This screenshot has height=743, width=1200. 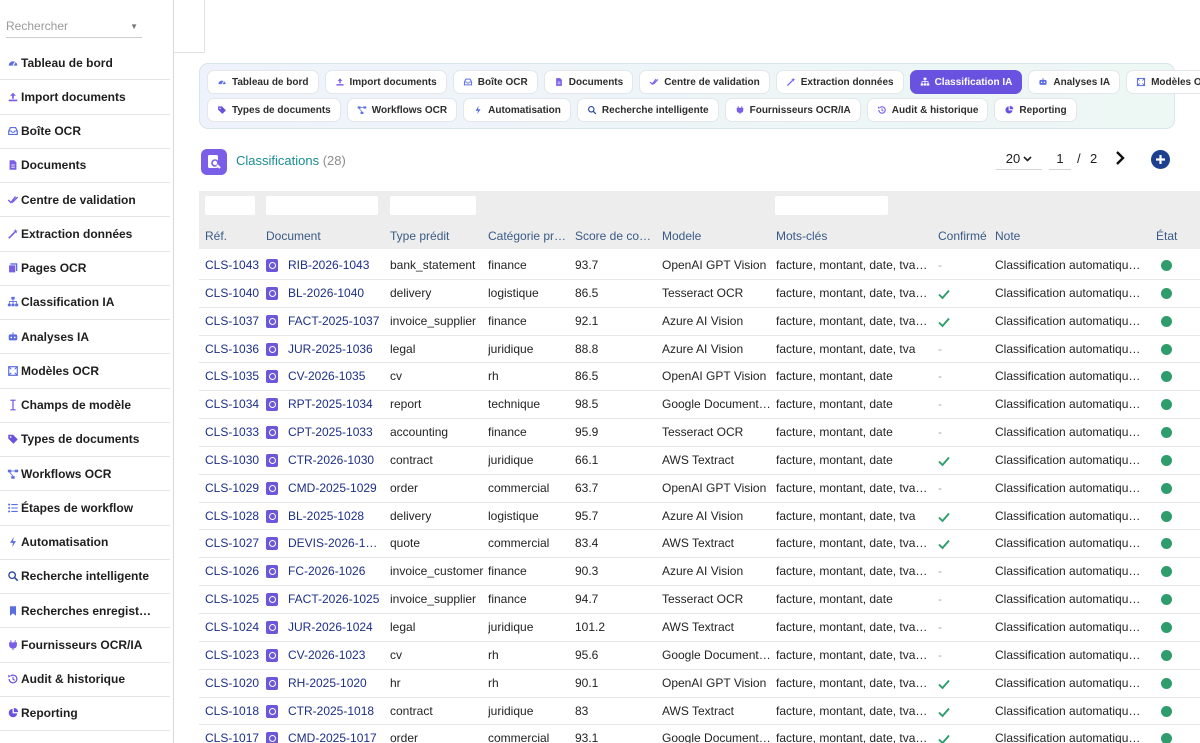 I want to click on tab-documents: Documents, so click(x=588, y=82).